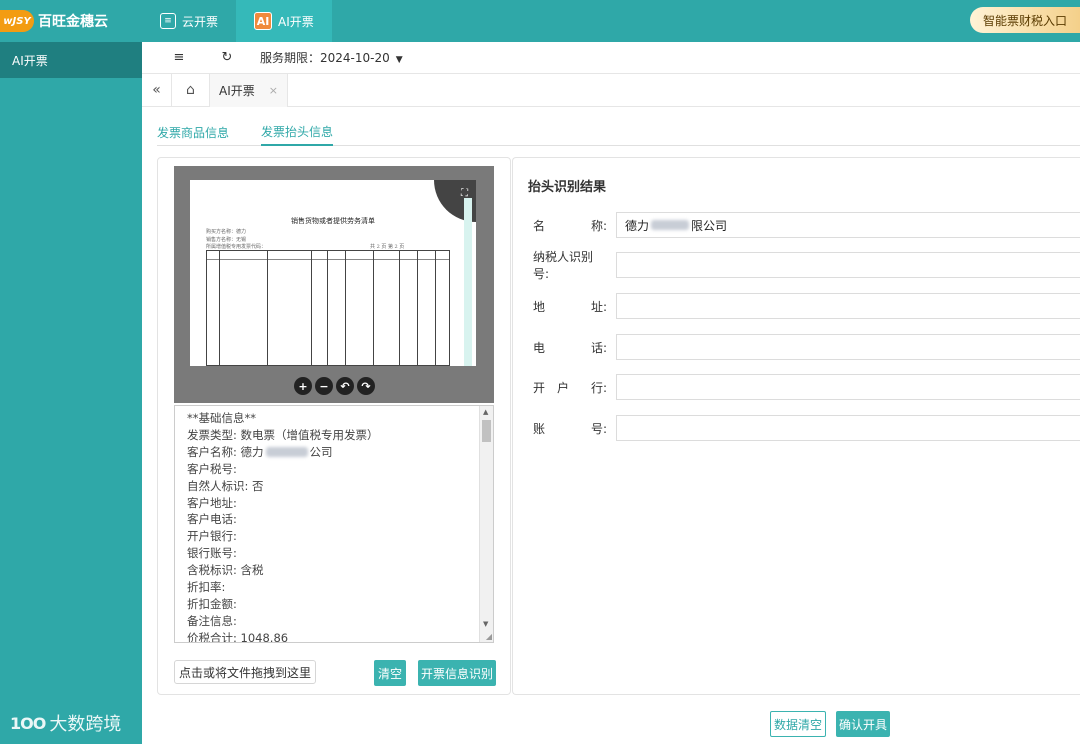 The image size is (1080, 744). Describe the element at coordinates (221, 418) in the screenshot. I see `ocr-line: **基础信息**` at that location.